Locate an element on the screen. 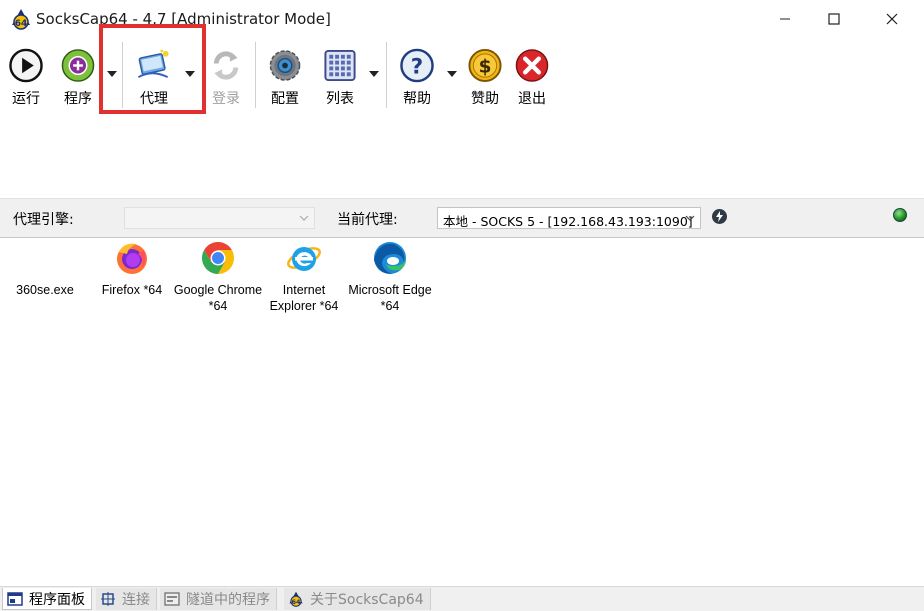 This screenshot has width=924, height=611. run-button: 运行 is located at coordinates (26, 75).